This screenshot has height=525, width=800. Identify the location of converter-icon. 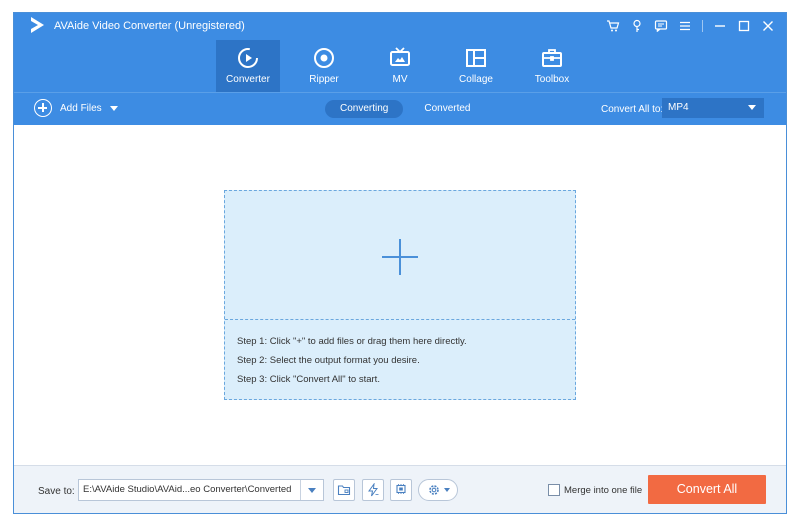
(248, 58).